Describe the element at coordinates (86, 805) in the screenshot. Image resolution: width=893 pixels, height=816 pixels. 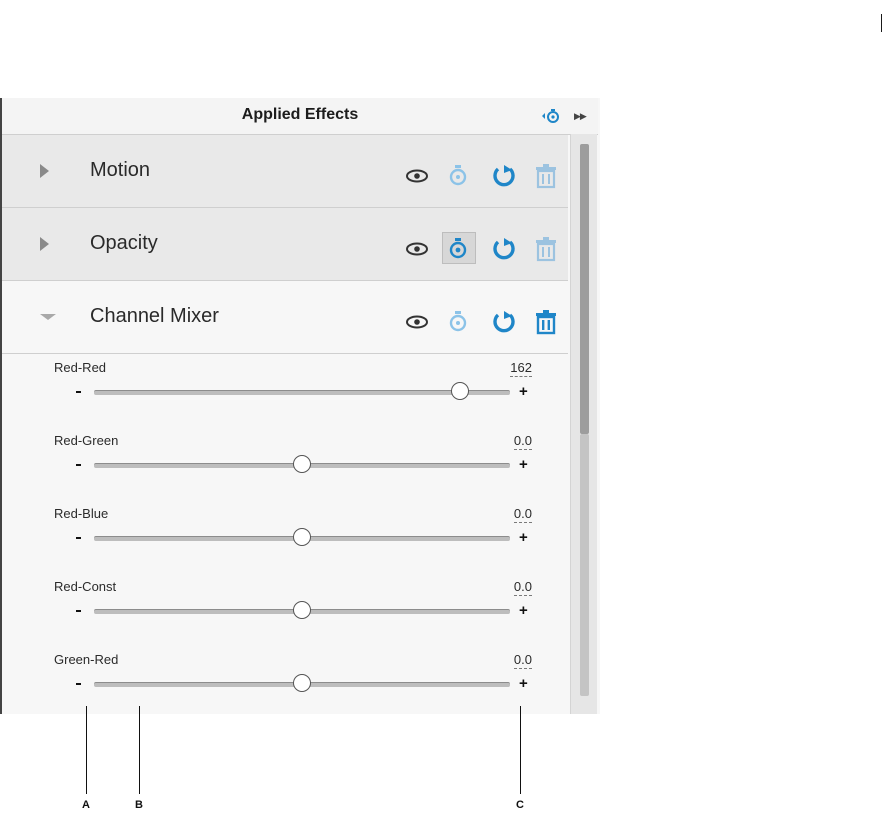
I see `callout-label-a: A` at that location.